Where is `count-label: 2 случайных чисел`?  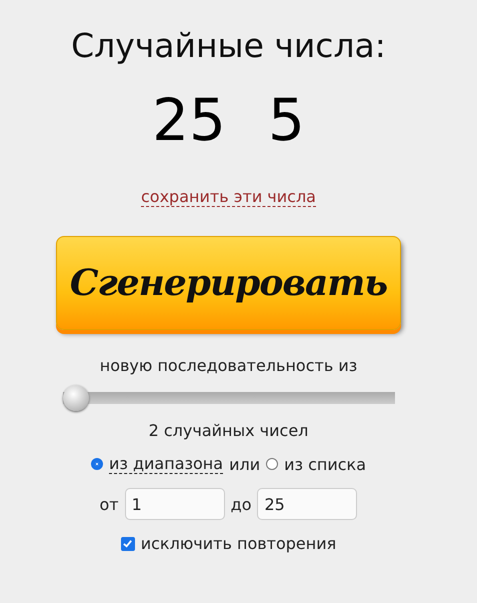 count-label: 2 случайных чисел is located at coordinates (228, 430).